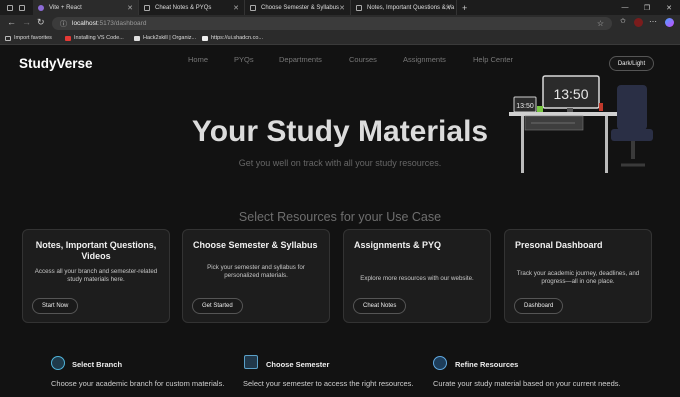  I want to click on forward-icon: →, so click(26, 22).